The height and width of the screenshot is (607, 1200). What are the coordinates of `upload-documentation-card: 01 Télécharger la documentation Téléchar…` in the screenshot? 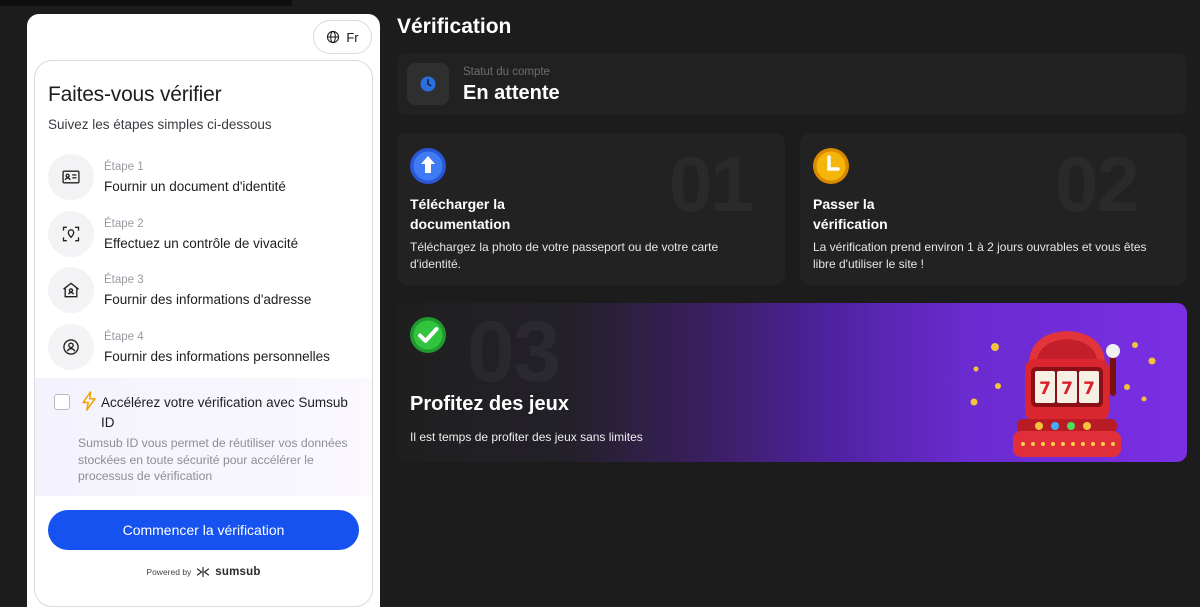 It's located at (591, 209).